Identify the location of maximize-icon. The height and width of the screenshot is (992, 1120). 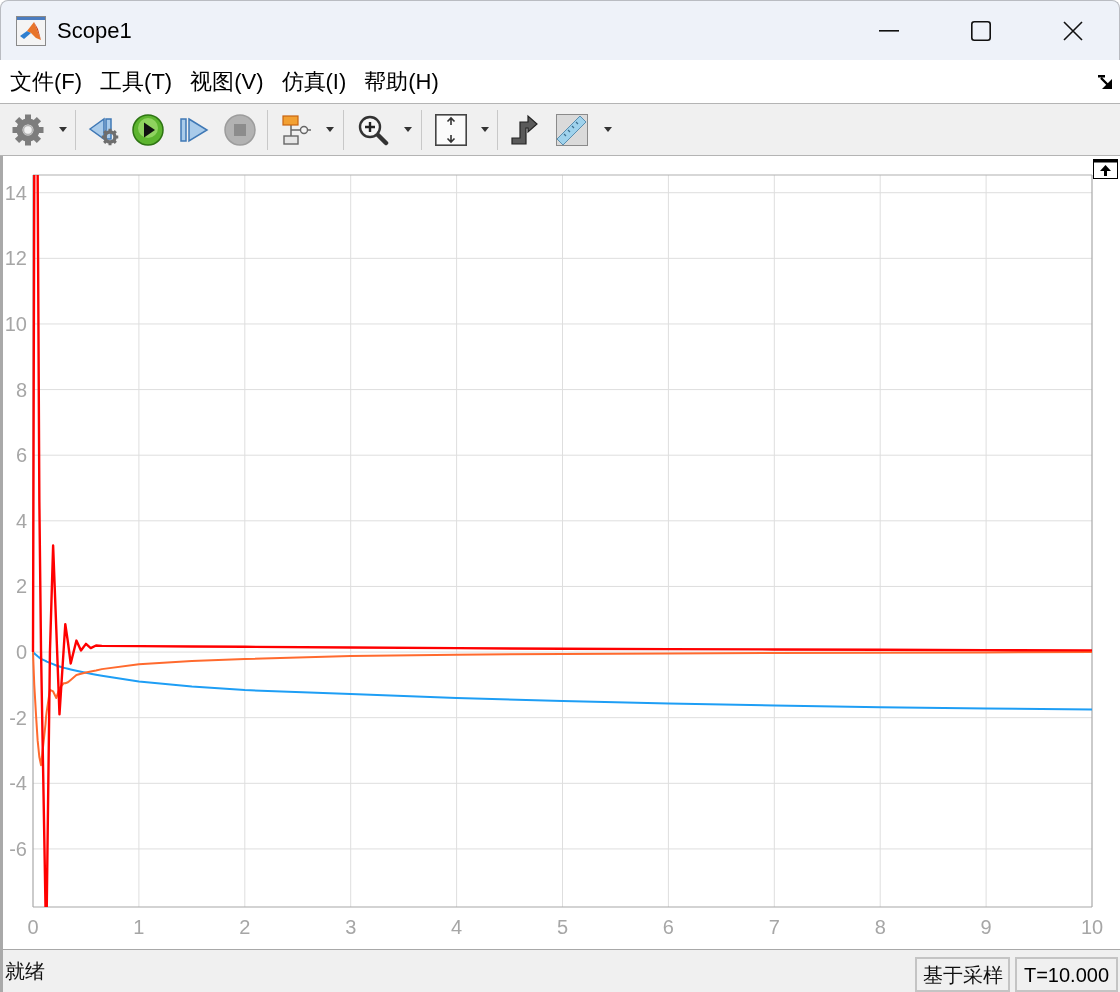
(981, 30).